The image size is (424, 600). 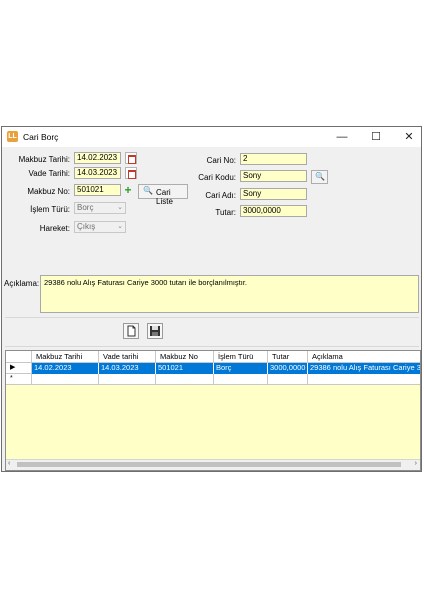 I want to click on column-header: Makbuz No, so click(x=185, y=357).